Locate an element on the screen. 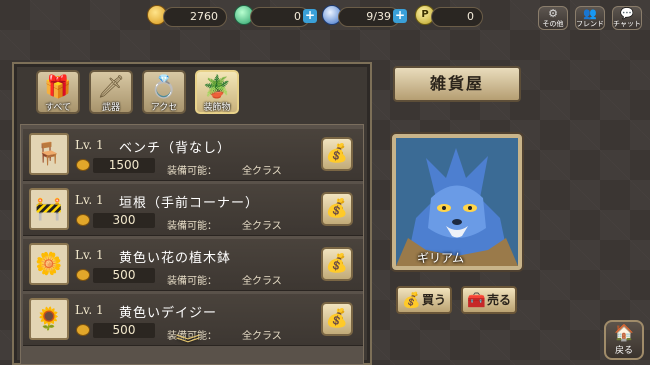 The width and height of the screenshot is (650, 365). tab-decorations: 🪴 装飾物 is located at coordinates (217, 92).